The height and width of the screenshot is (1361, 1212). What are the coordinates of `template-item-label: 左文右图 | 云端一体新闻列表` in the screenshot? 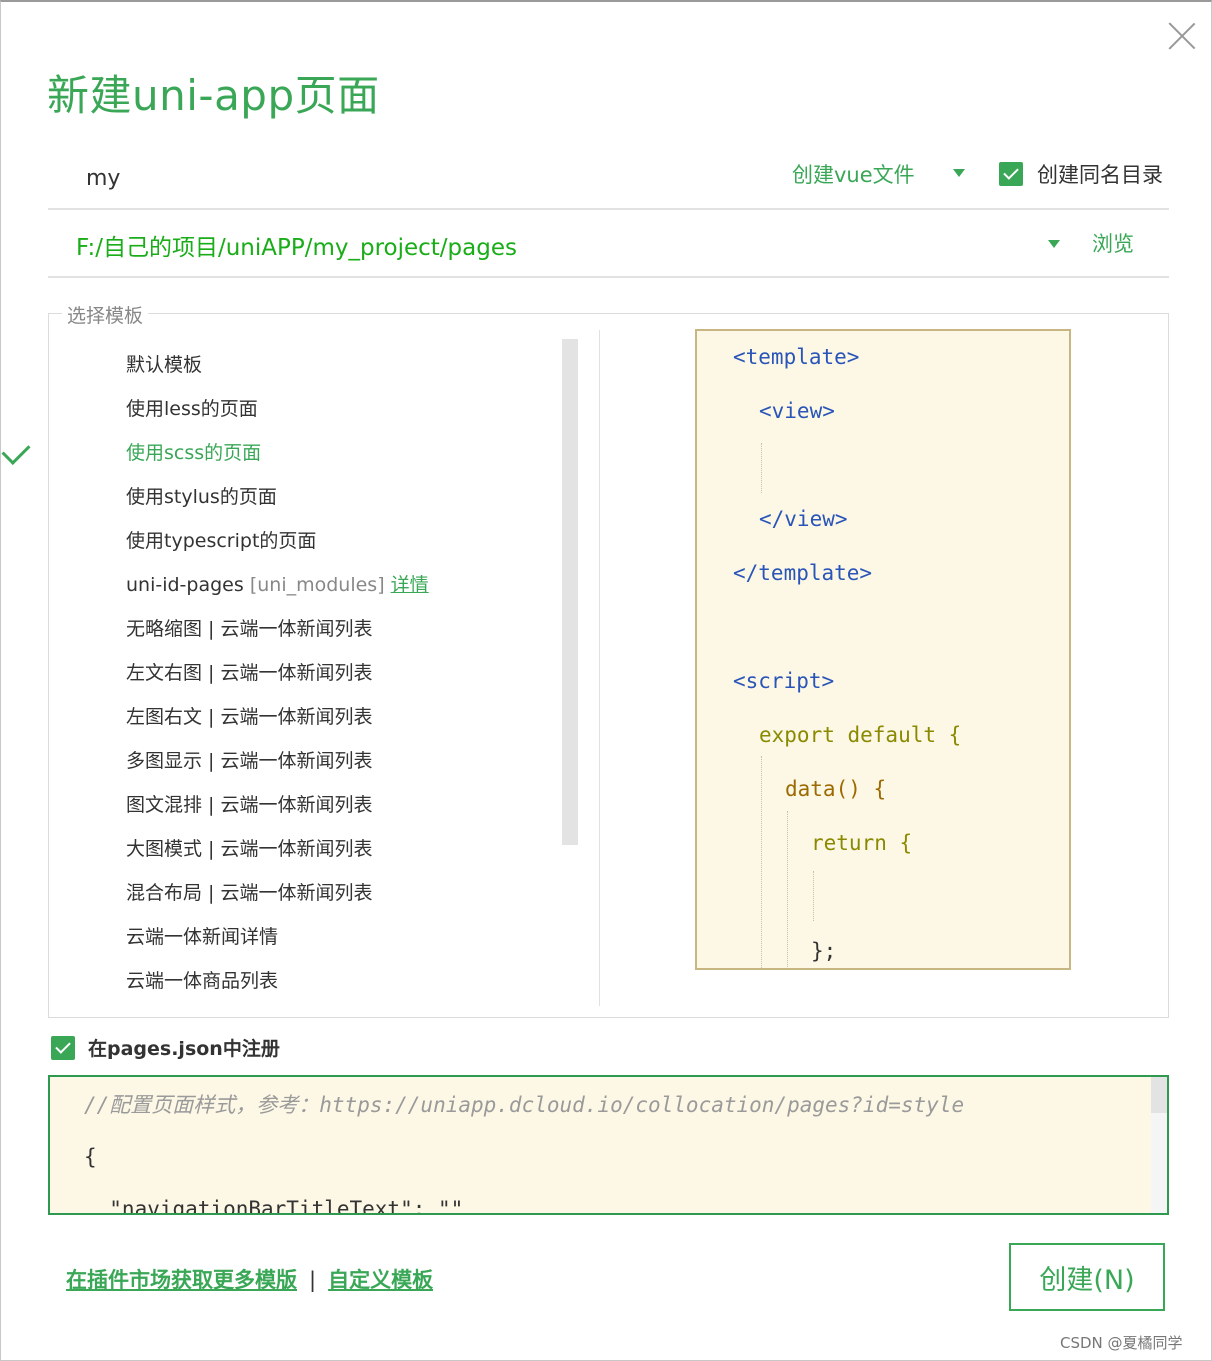 It's located at (249, 673).